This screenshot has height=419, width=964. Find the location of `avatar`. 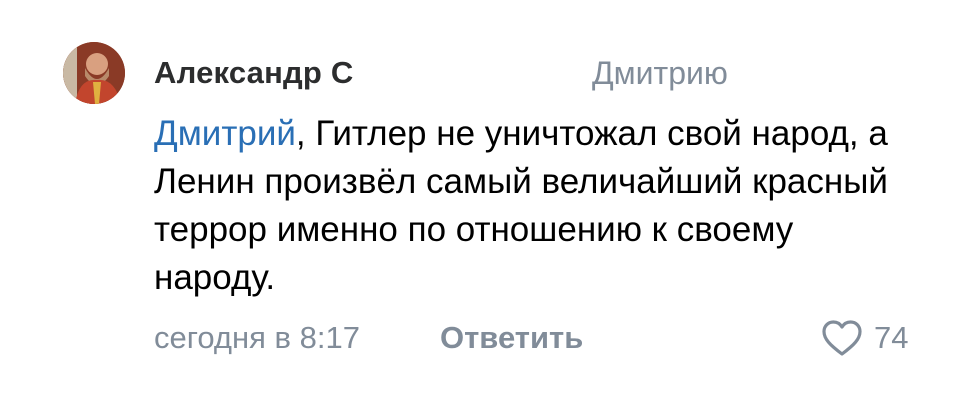

avatar is located at coordinates (94, 73).